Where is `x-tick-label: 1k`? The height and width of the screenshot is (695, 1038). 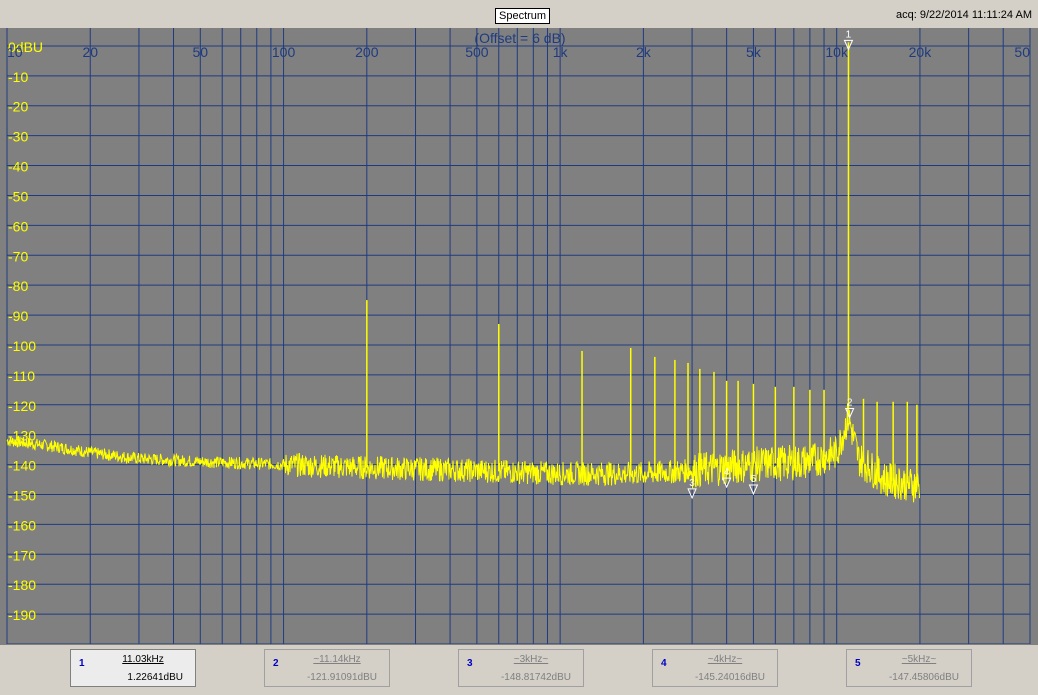
x-tick-label: 1k is located at coordinates (561, 52).